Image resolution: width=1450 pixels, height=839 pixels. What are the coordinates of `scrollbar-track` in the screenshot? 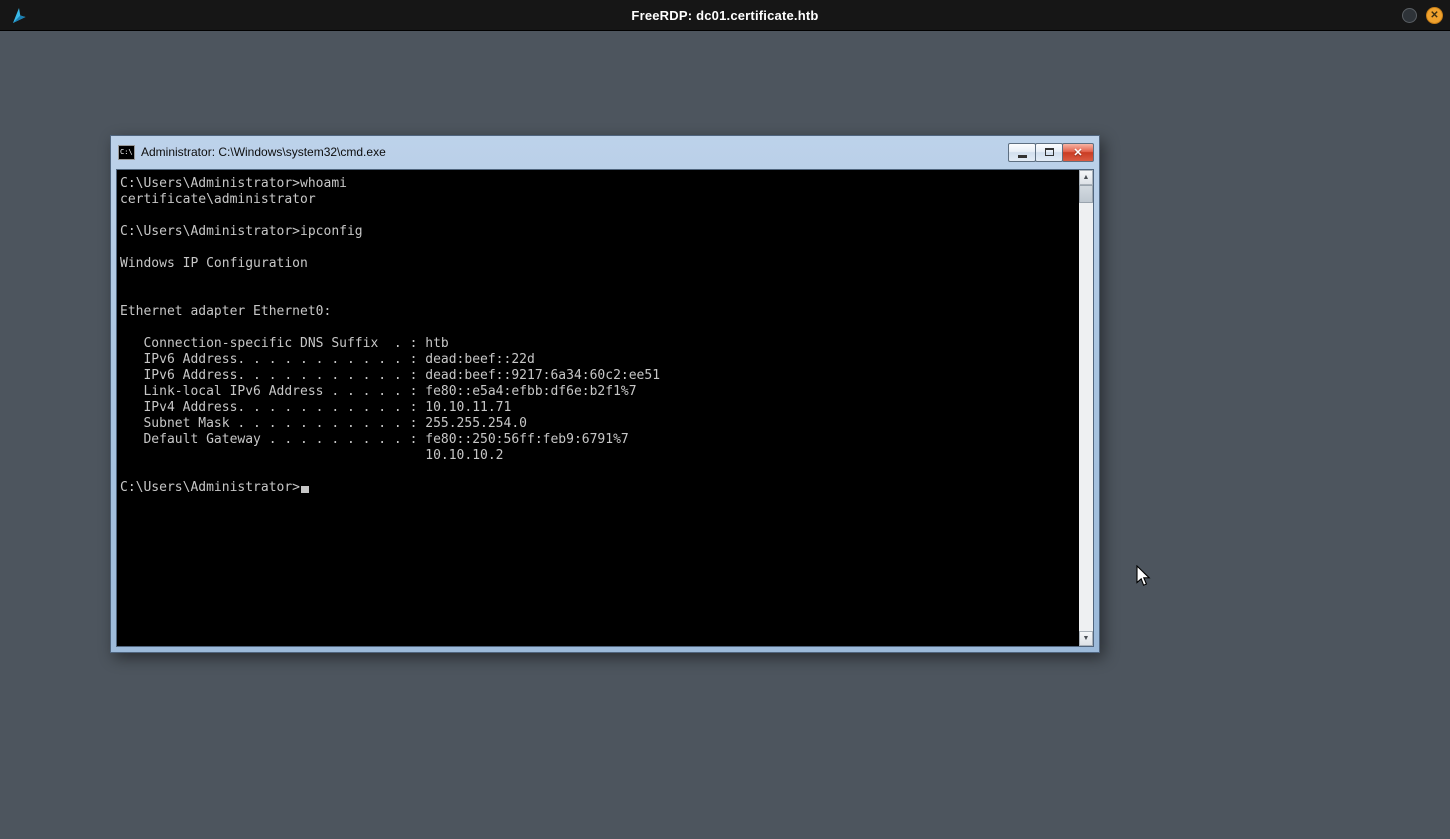 It's located at (1086, 408).